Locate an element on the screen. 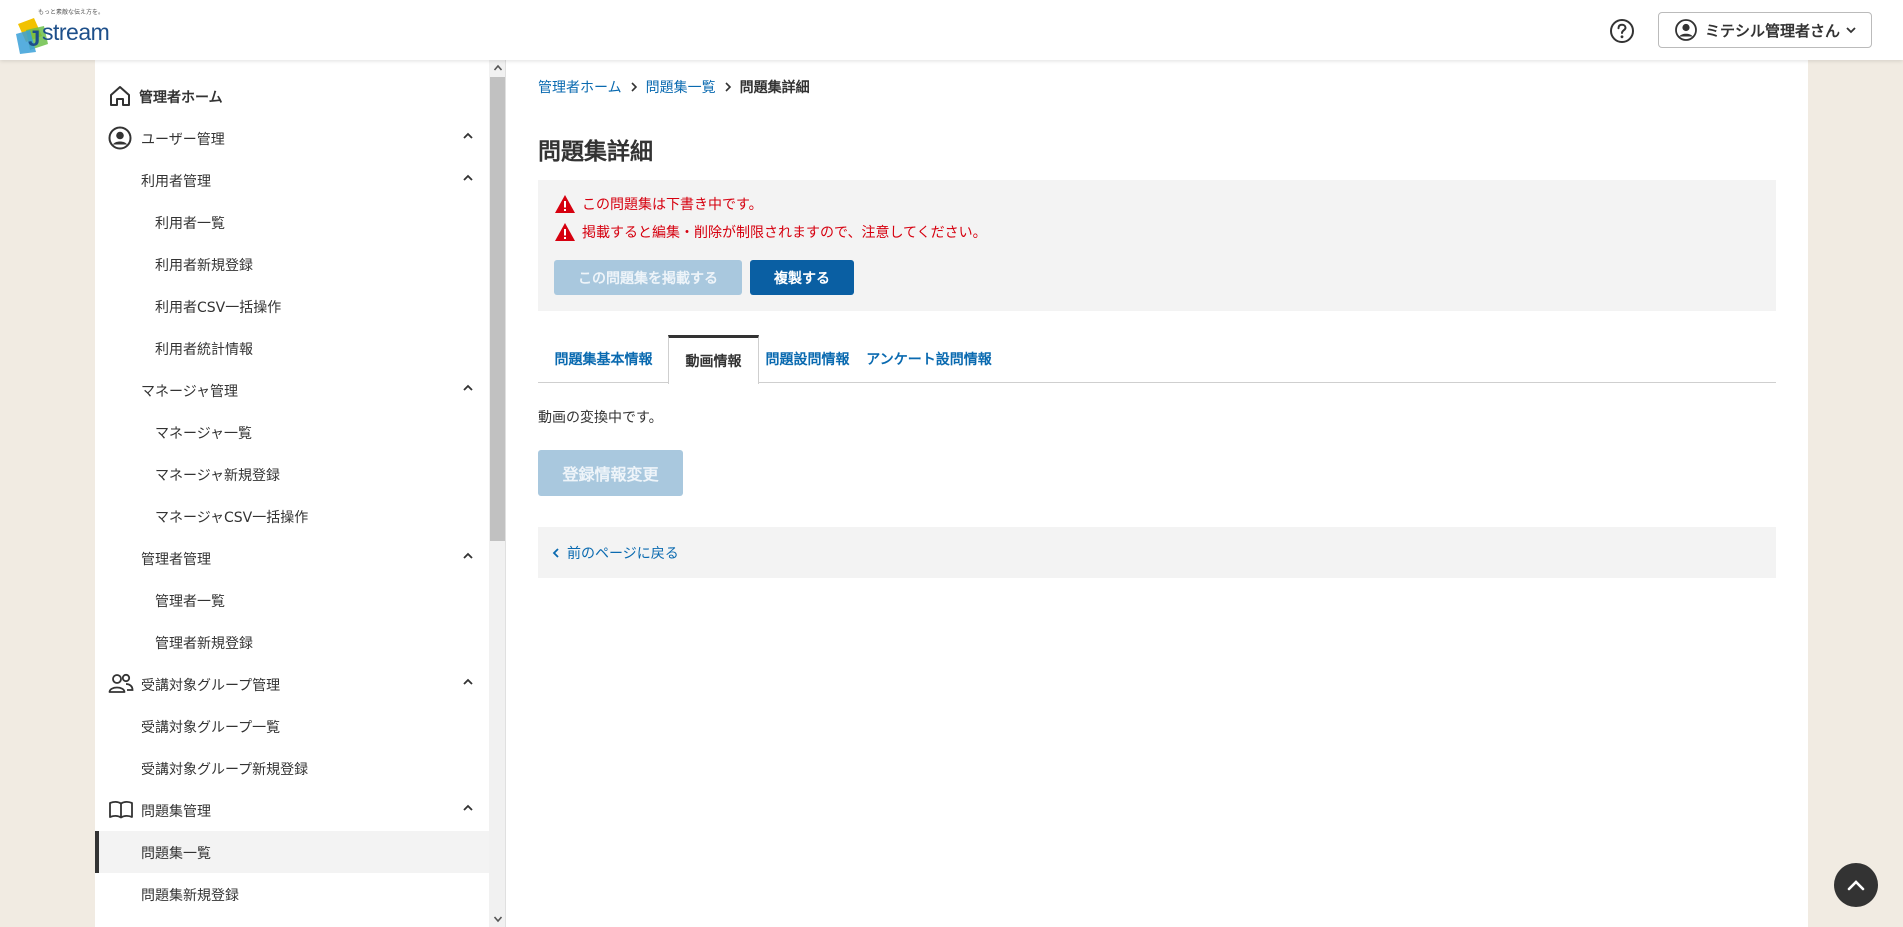 The width and height of the screenshot is (1903, 927). page-title: 問題集詳細 is located at coordinates (595, 152).